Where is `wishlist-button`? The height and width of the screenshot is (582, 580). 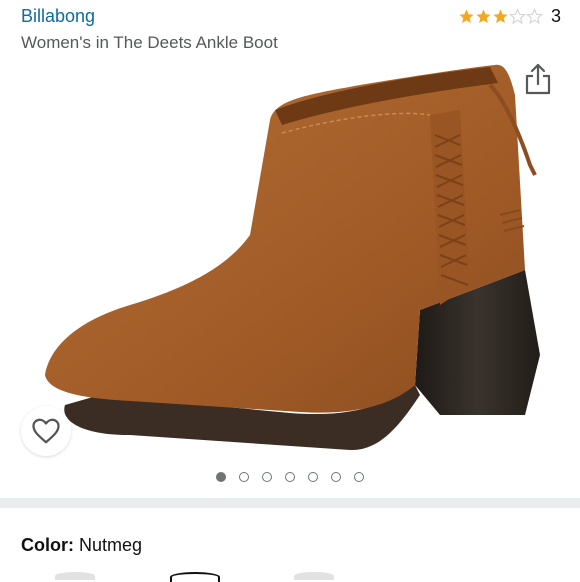
wishlist-button is located at coordinates (46, 431).